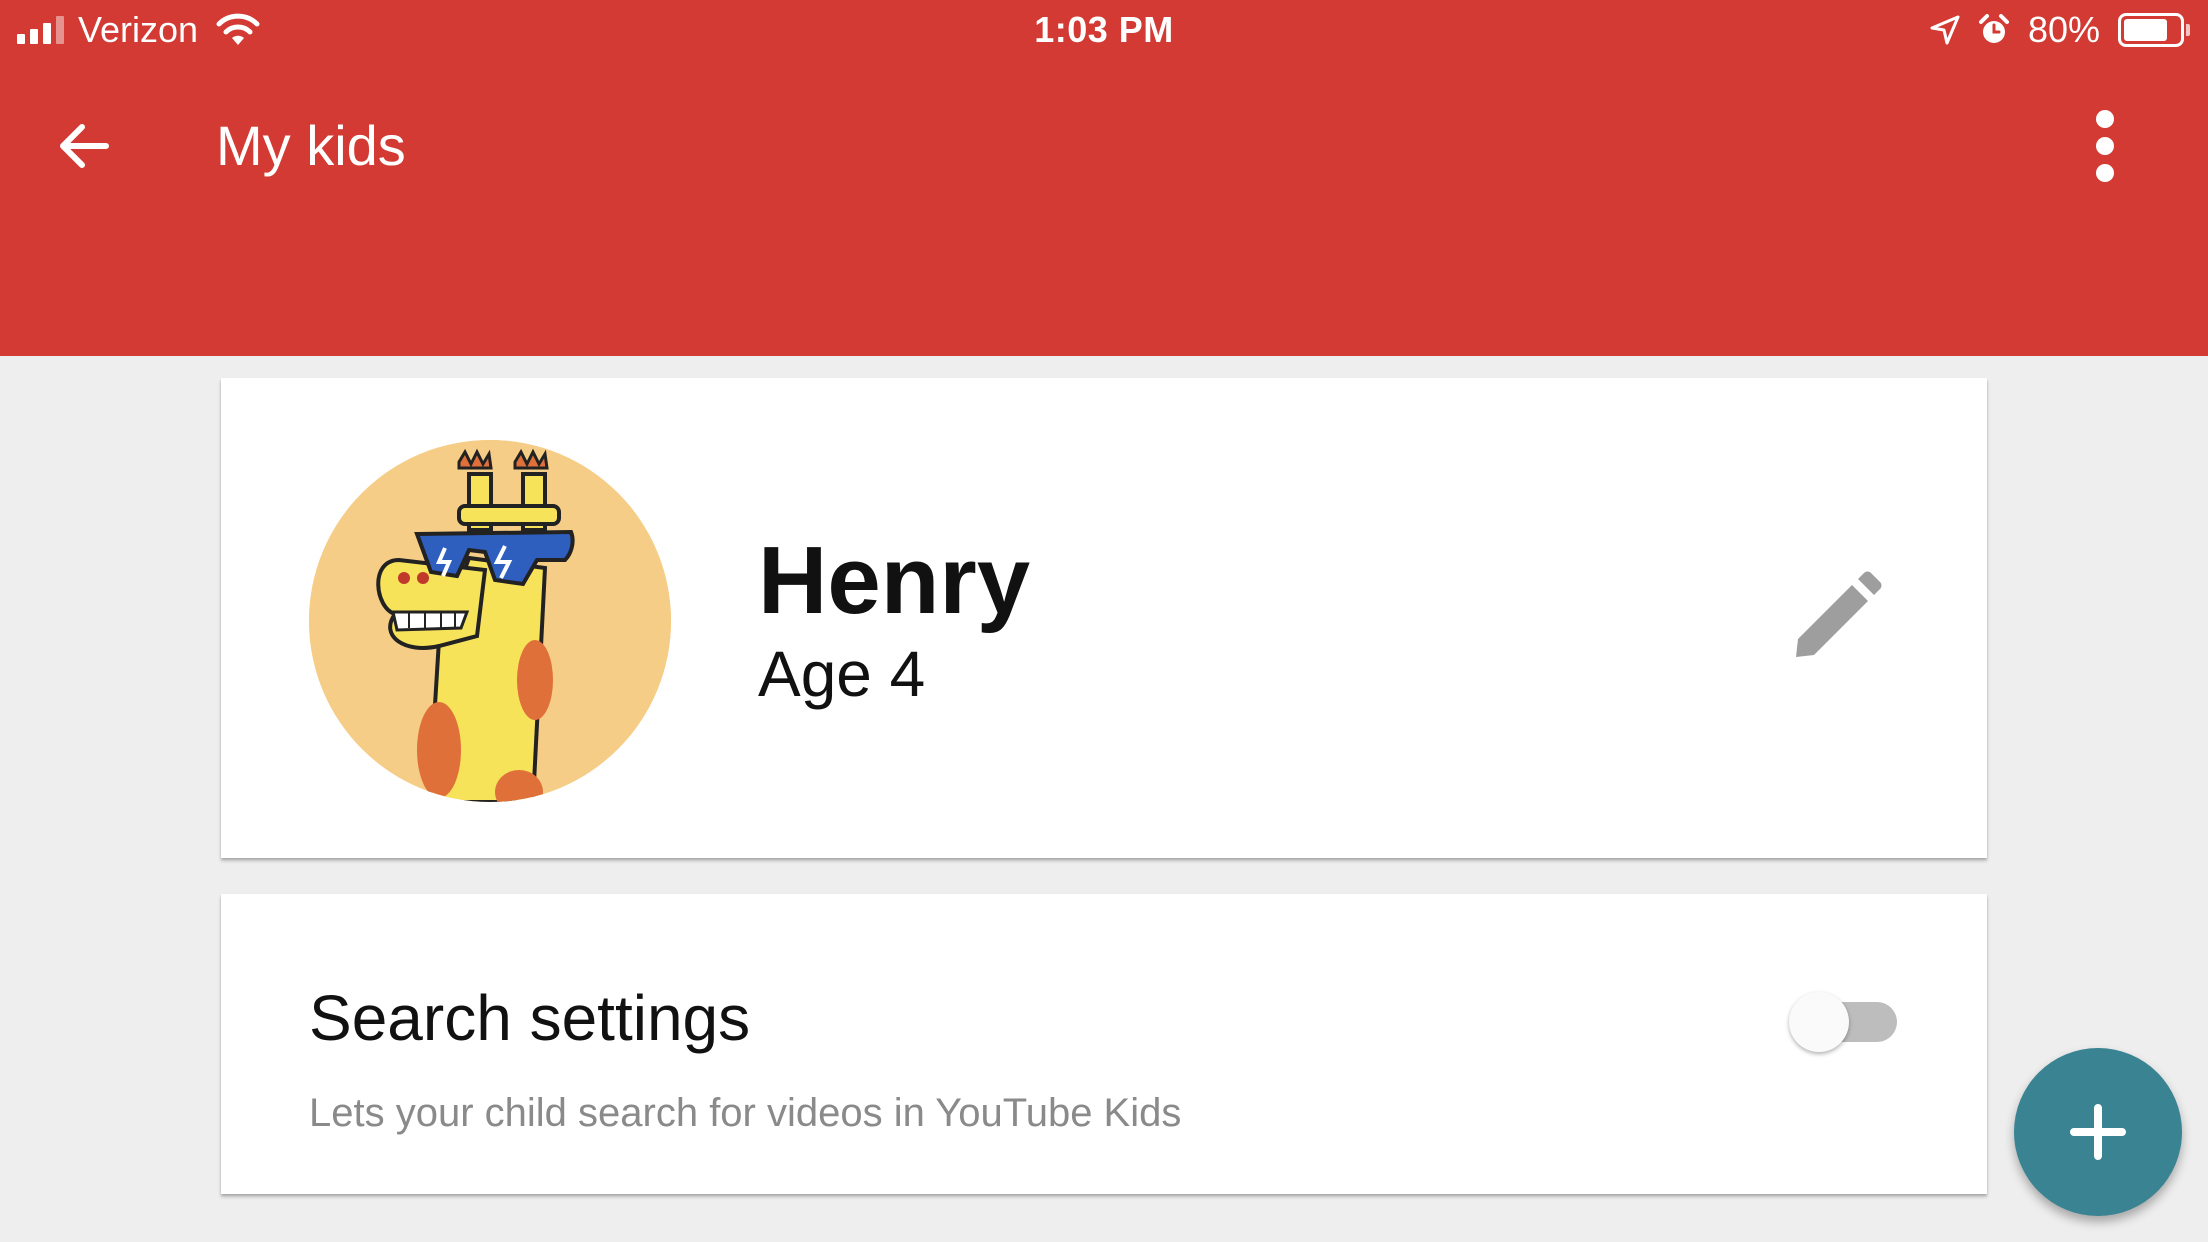  What do you see at coordinates (2063, 29) in the screenshot?
I see `battery-percent: 80%` at bounding box center [2063, 29].